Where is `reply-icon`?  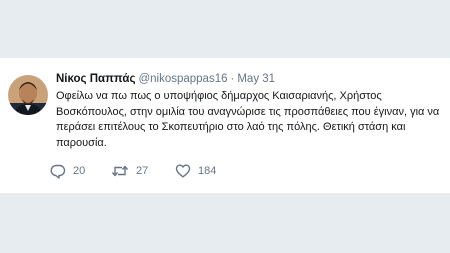 reply-icon is located at coordinates (58, 171).